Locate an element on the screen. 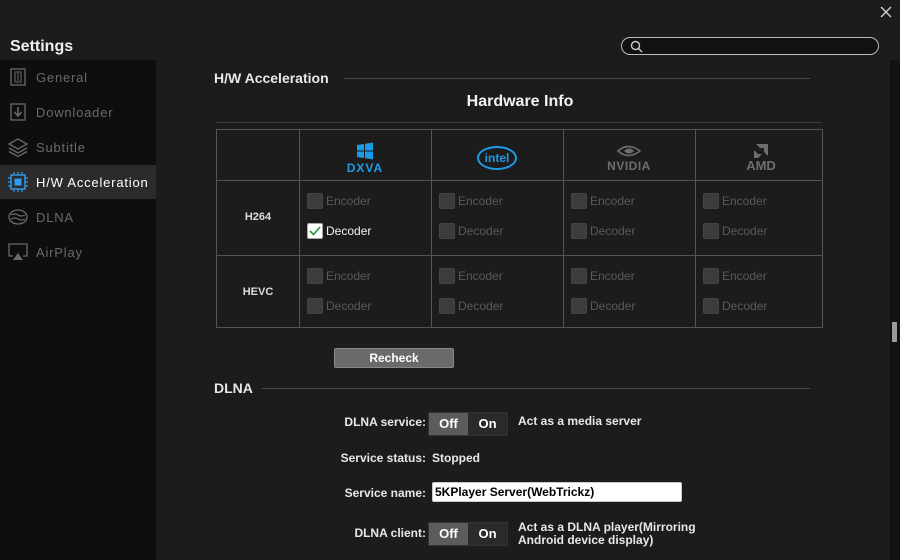  checkbox-h264-nvidia-decoder: Decoder is located at coordinates (603, 231).